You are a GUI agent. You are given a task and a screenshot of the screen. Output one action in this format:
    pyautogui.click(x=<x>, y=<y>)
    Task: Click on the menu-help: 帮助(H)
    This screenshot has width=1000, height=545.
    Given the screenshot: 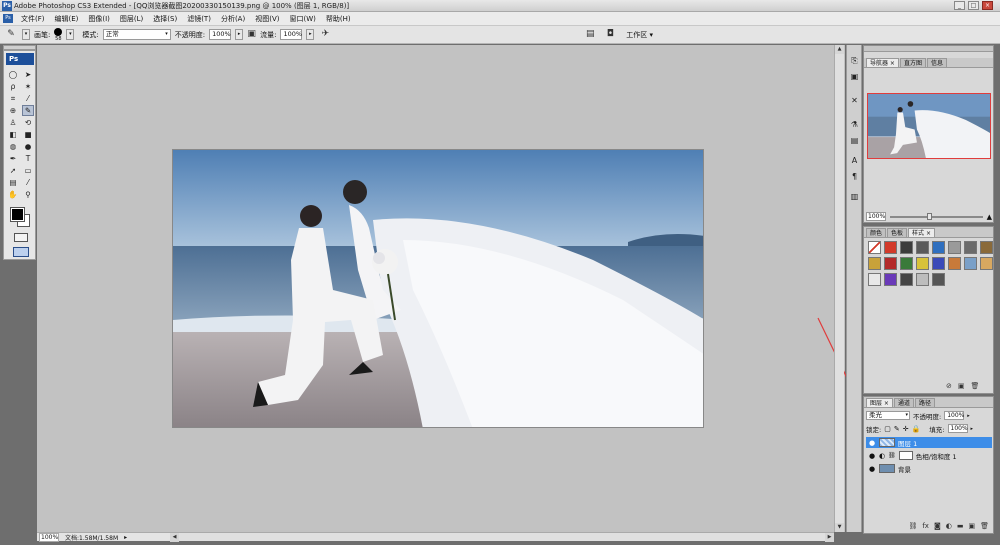 What is the action you would take?
    pyautogui.click(x=338, y=19)
    